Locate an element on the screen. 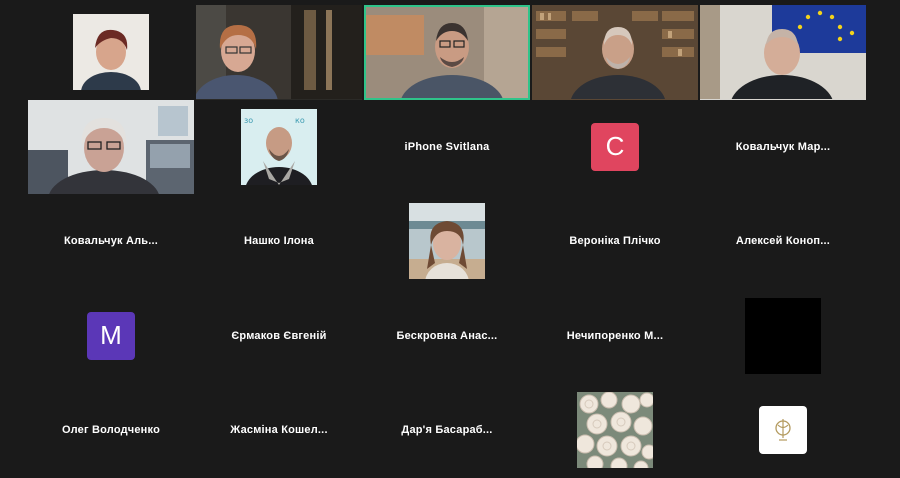 The image size is (900, 478). avatar-letter: M is located at coordinates (111, 335).